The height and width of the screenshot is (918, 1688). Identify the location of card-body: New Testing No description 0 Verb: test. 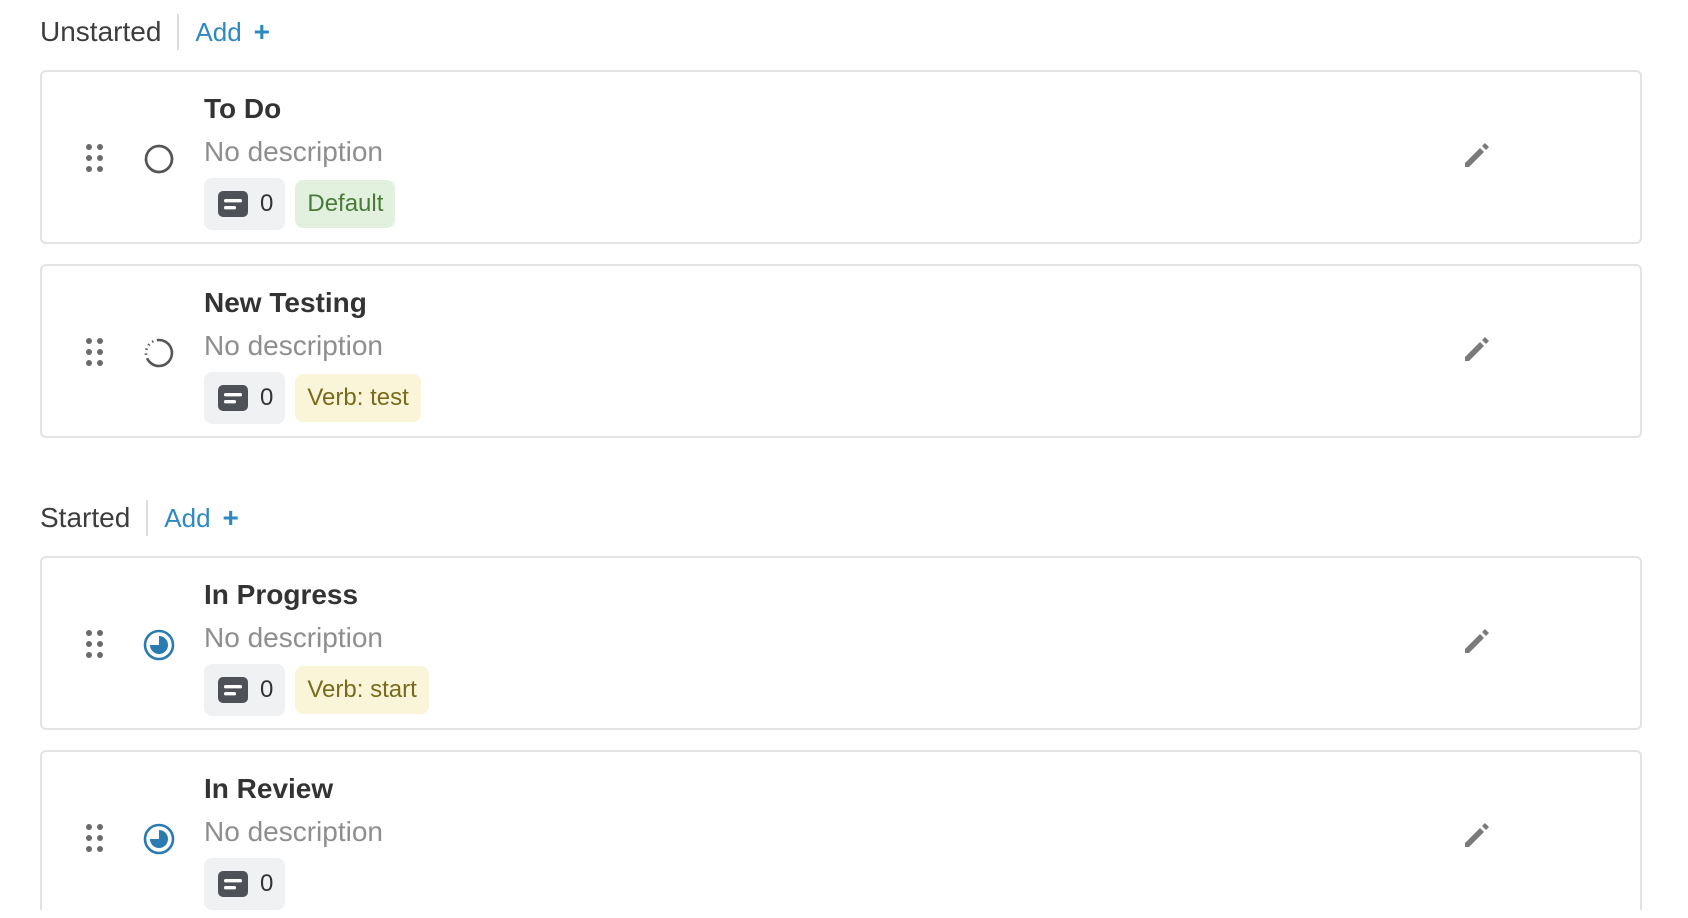
(312, 354).